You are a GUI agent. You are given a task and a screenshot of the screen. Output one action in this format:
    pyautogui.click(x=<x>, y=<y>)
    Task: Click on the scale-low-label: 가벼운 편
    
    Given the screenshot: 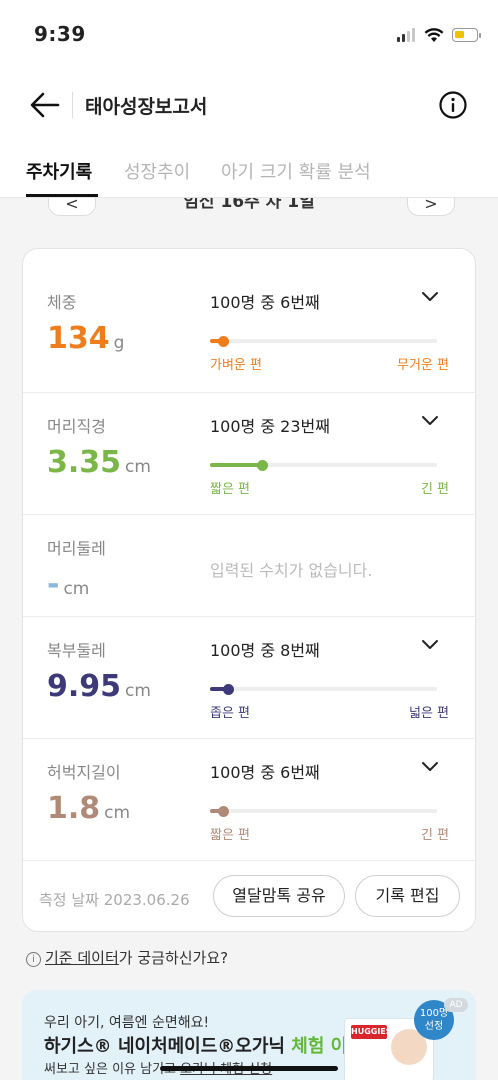 What is the action you would take?
    pyautogui.click(x=236, y=365)
    